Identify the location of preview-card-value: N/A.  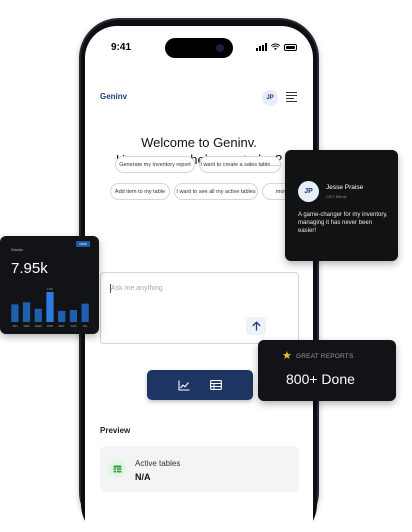
(143, 477).